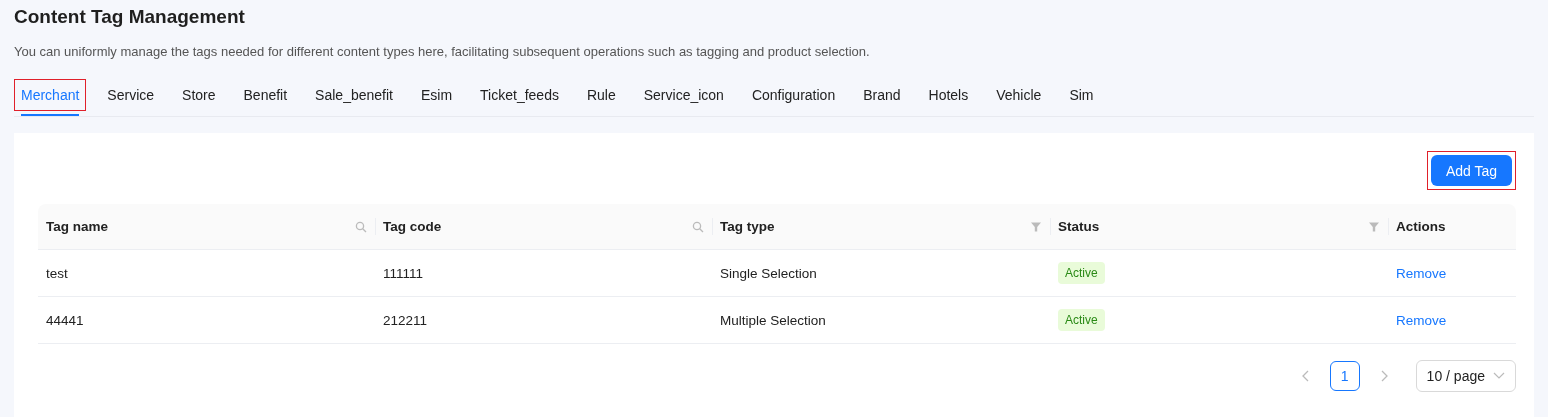  I want to click on page-title: Content Tag Management, so click(130, 17).